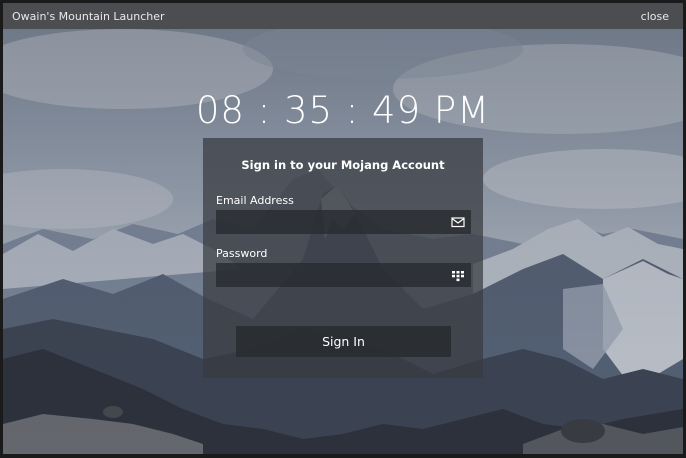  What do you see at coordinates (242, 253) in the screenshot?
I see `password-label: Password` at bounding box center [242, 253].